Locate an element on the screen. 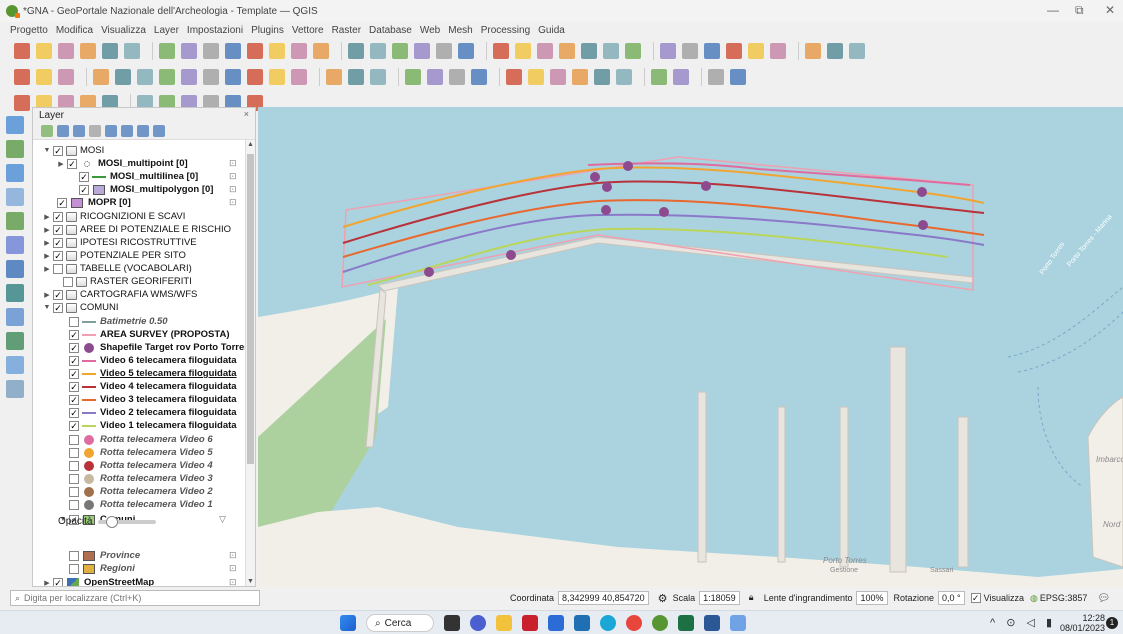  layer-tree-item: Rotta telecamera Video 2 is located at coordinates (136, 491).